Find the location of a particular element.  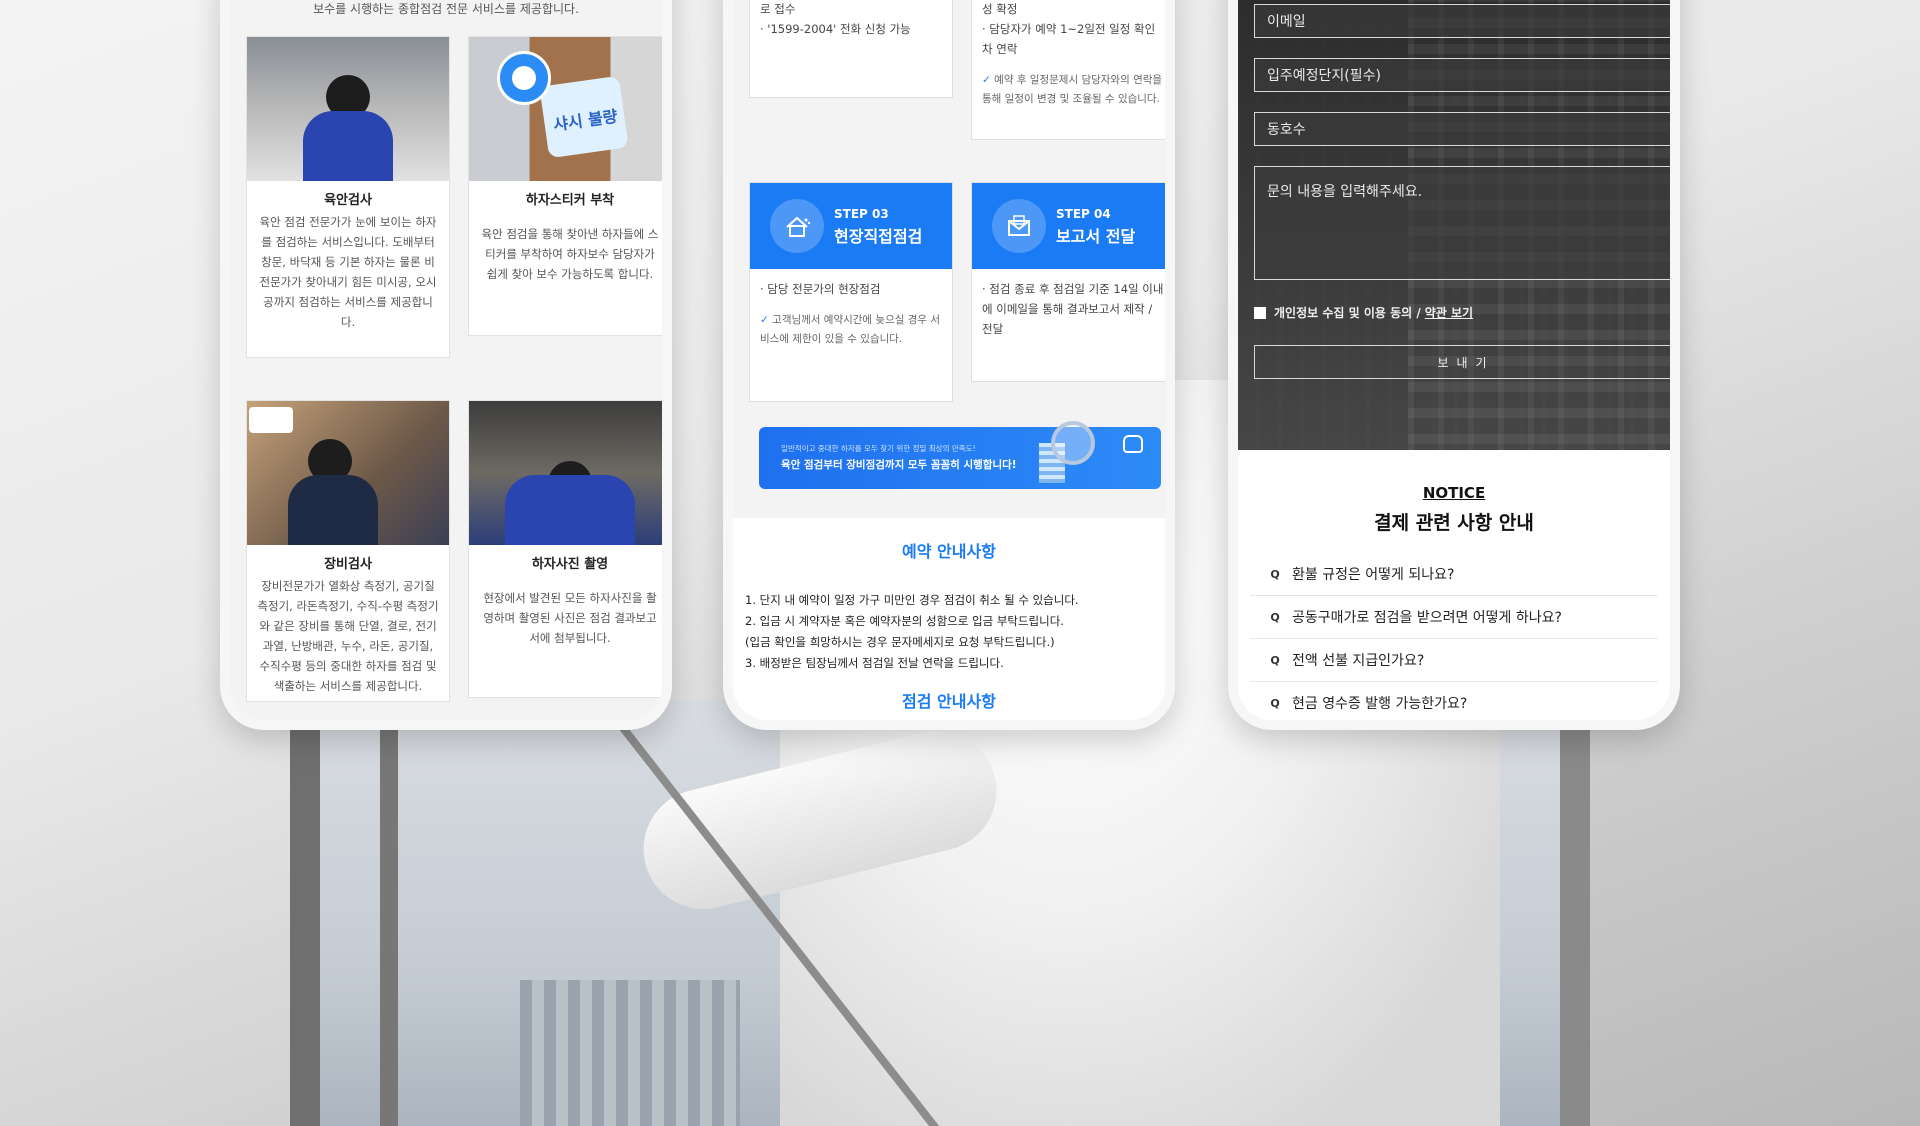

step-number: STEP 03 is located at coordinates (861, 214).